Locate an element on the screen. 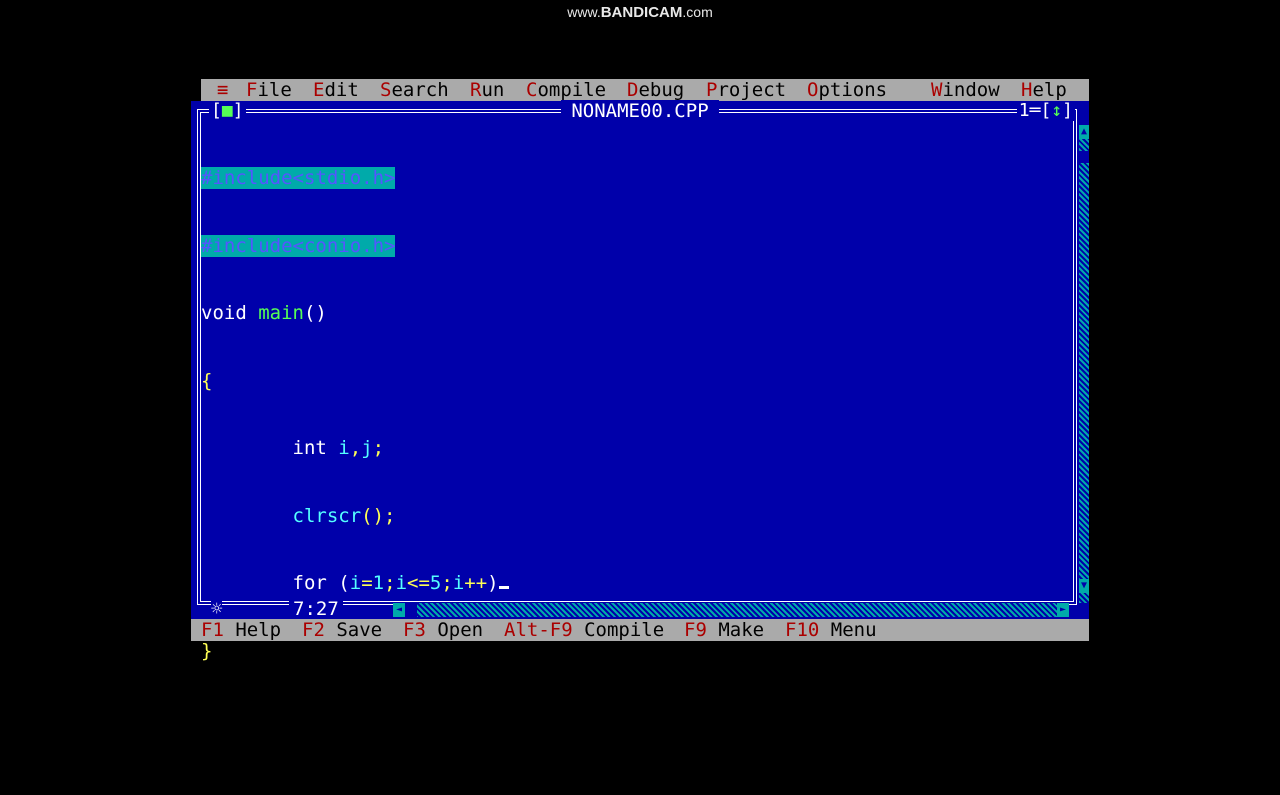 The width and height of the screenshot is (1280, 795). hotkey-open: F3 Open is located at coordinates (443, 630).